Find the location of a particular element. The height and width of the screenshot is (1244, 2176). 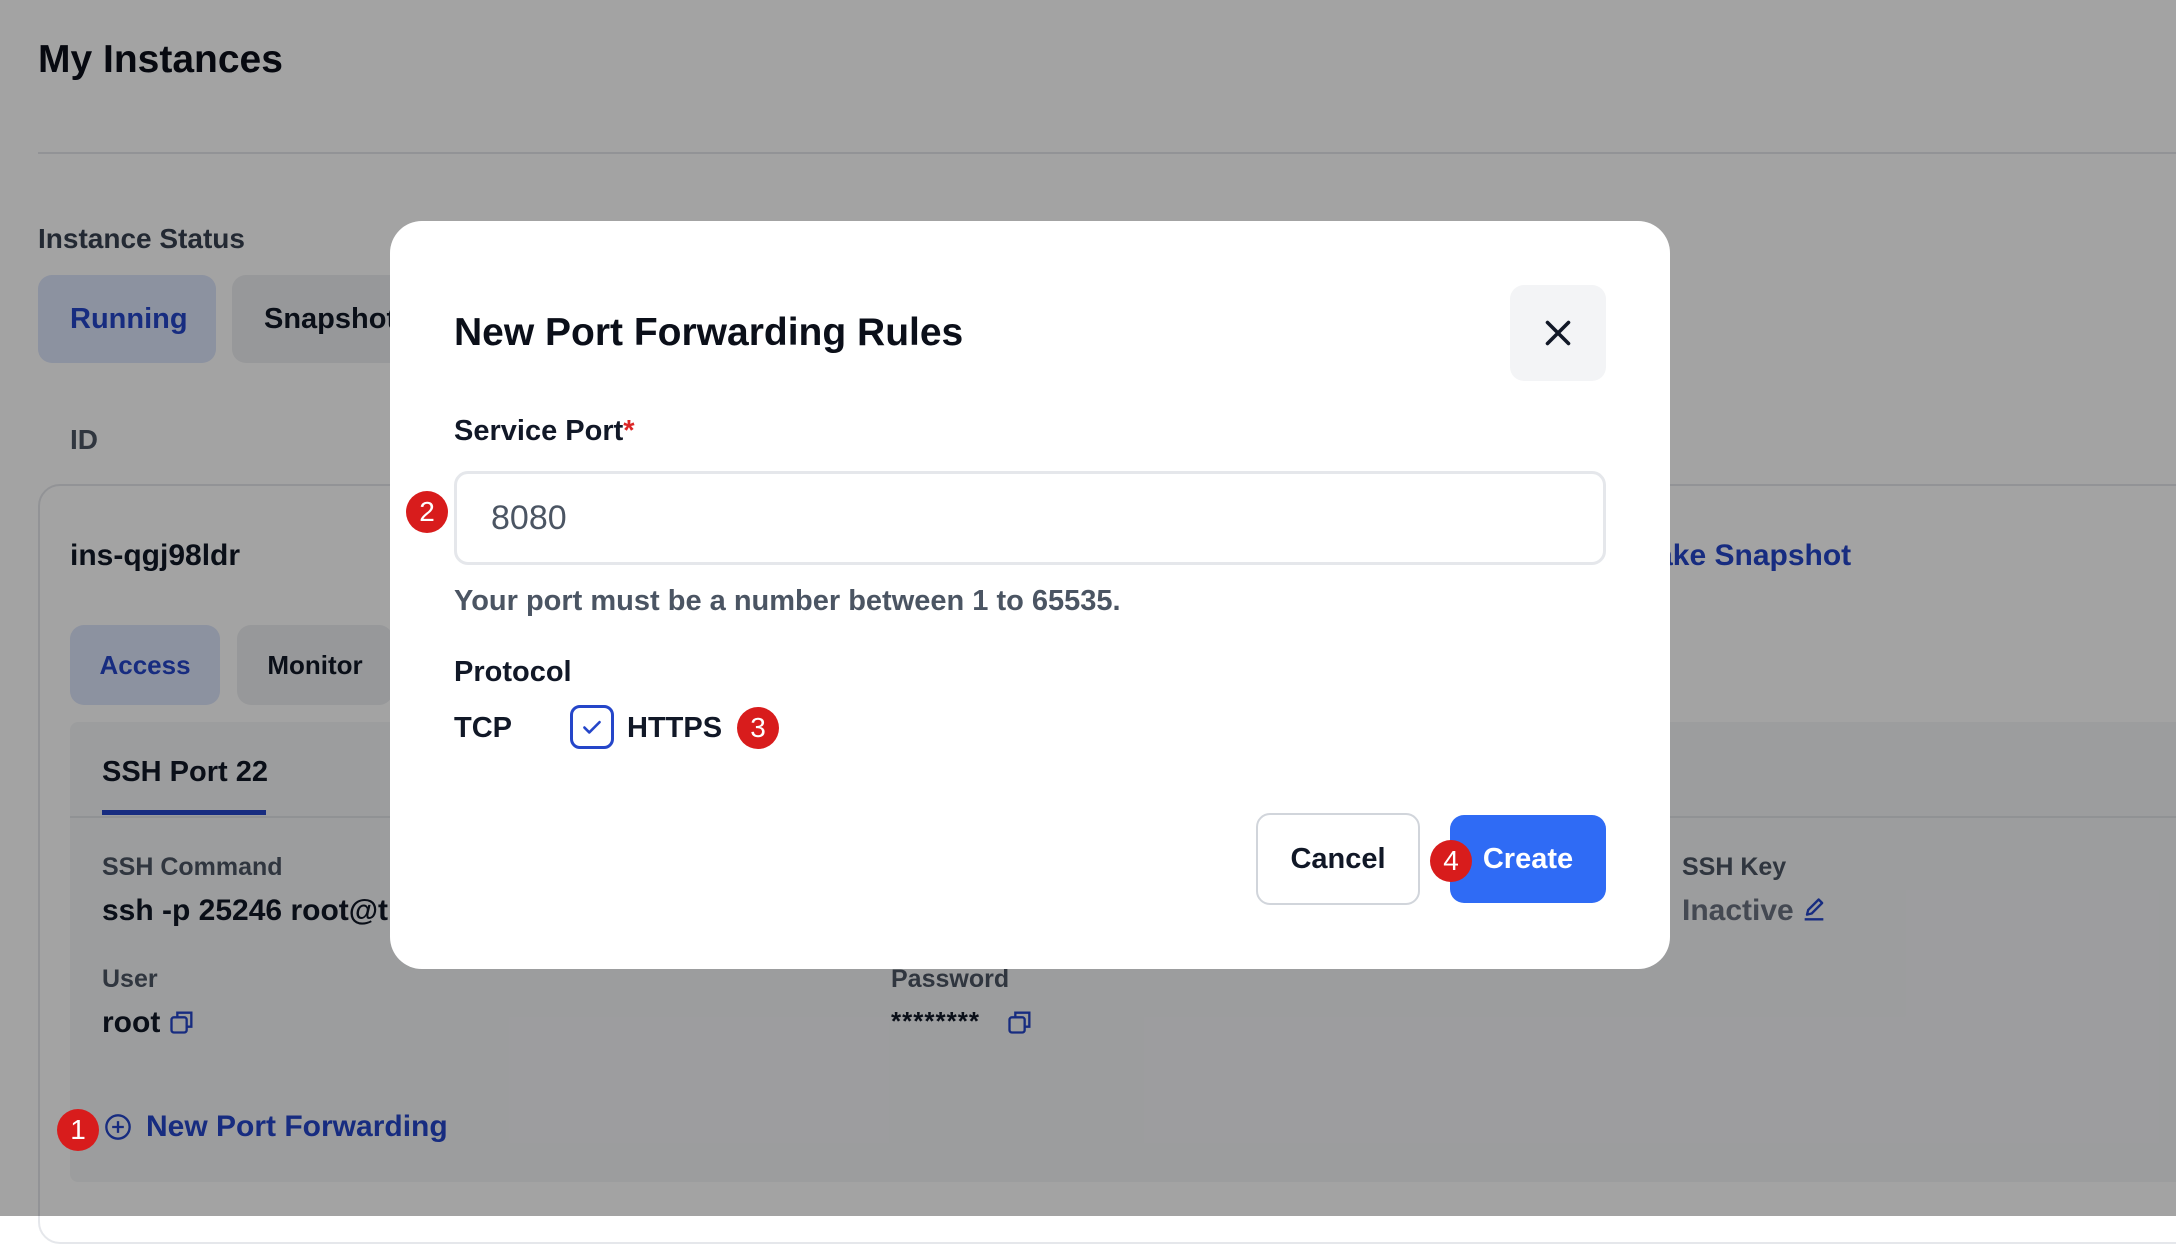

service-port-input is located at coordinates (1030, 518).